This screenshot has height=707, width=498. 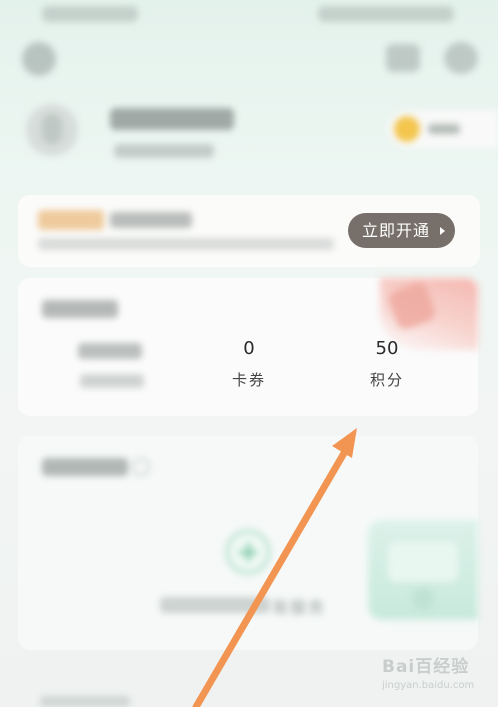 What do you see at coordinates (271, 575) in the screenshot?
I see `arrow-shaft` at bounding box center [271, 575].